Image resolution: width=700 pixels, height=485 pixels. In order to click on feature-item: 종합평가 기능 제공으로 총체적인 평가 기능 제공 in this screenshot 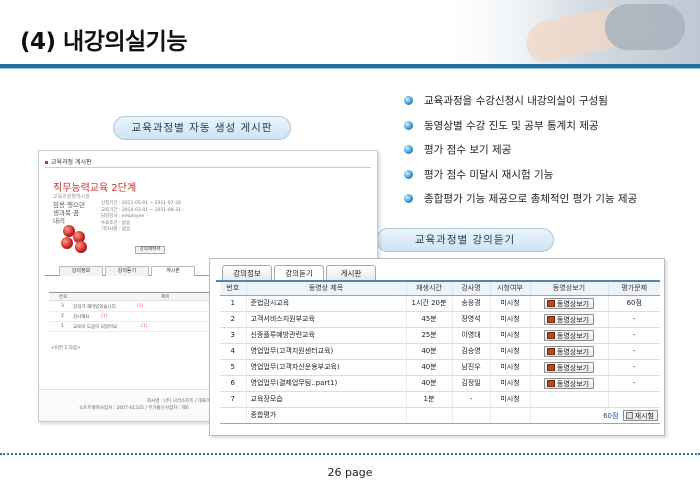, I will do `click(520, 204)`.